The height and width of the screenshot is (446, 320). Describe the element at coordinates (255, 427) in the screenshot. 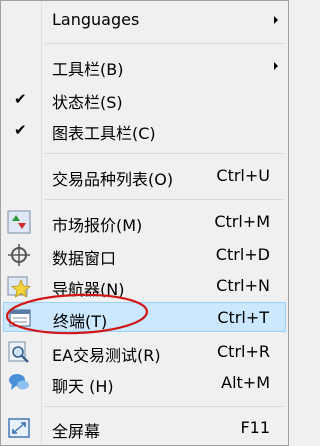

I see `menu-item-shortcut: F11` at that location.